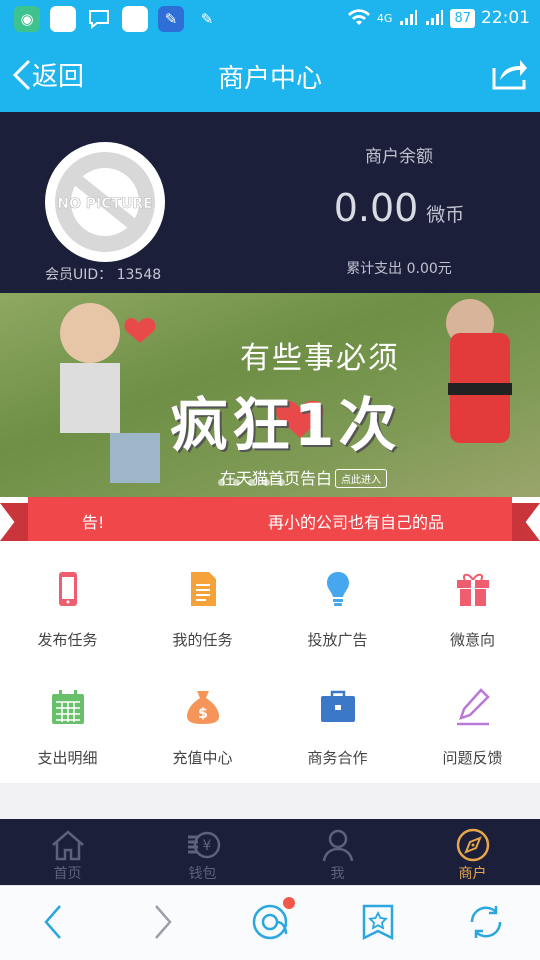 The image size is (540, 960). Describe the element at coordinates (27, 19) in the screenshot. I see `app-notification-icon: ◉` at that location.